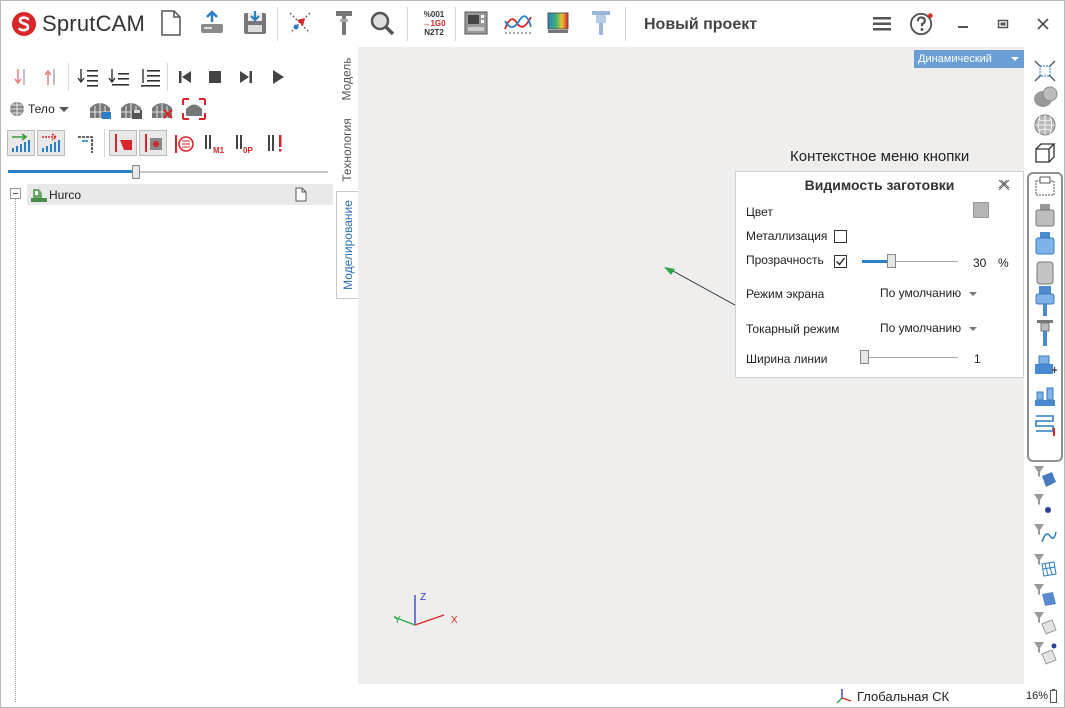 This screenshot has height=708, width=1065. What do you see at coordinates (963, 24) in the screenshot?
I see `minimize-button` at bounding box center [963, 24].